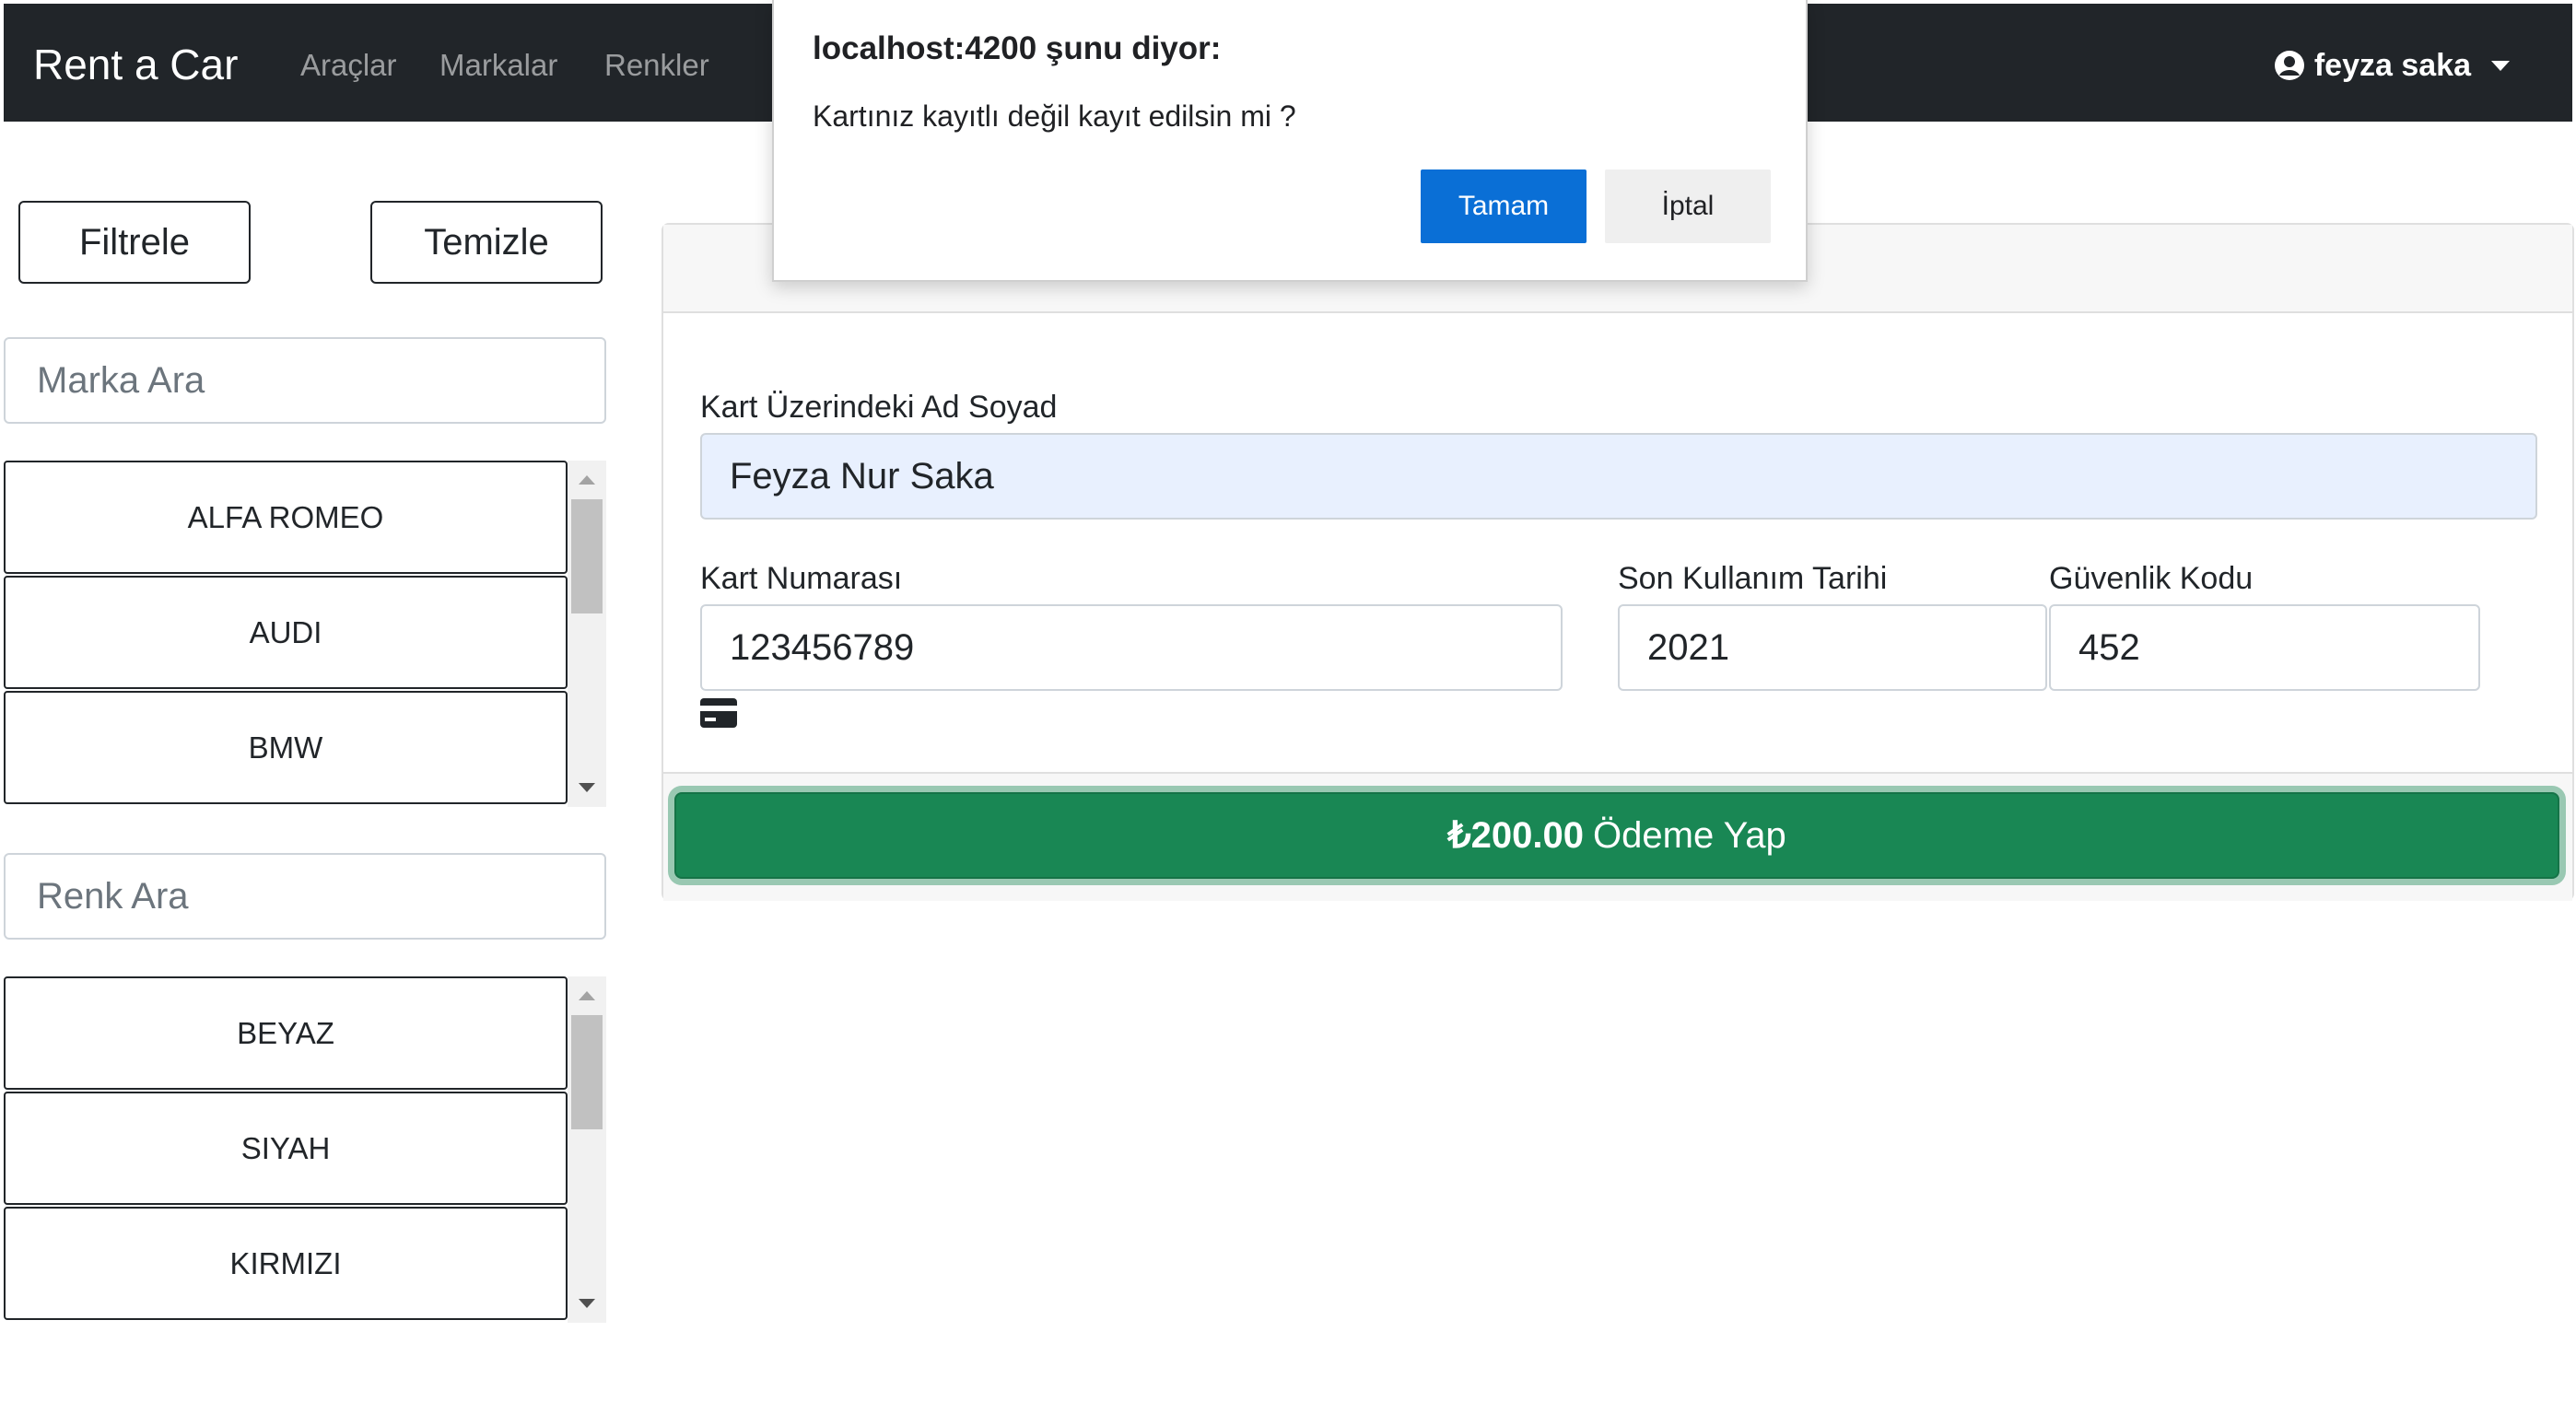 The image size is (2576, 1402). I want to click on brand-list: ALFA ROMEO AUDI BMW, so click(305, 634).